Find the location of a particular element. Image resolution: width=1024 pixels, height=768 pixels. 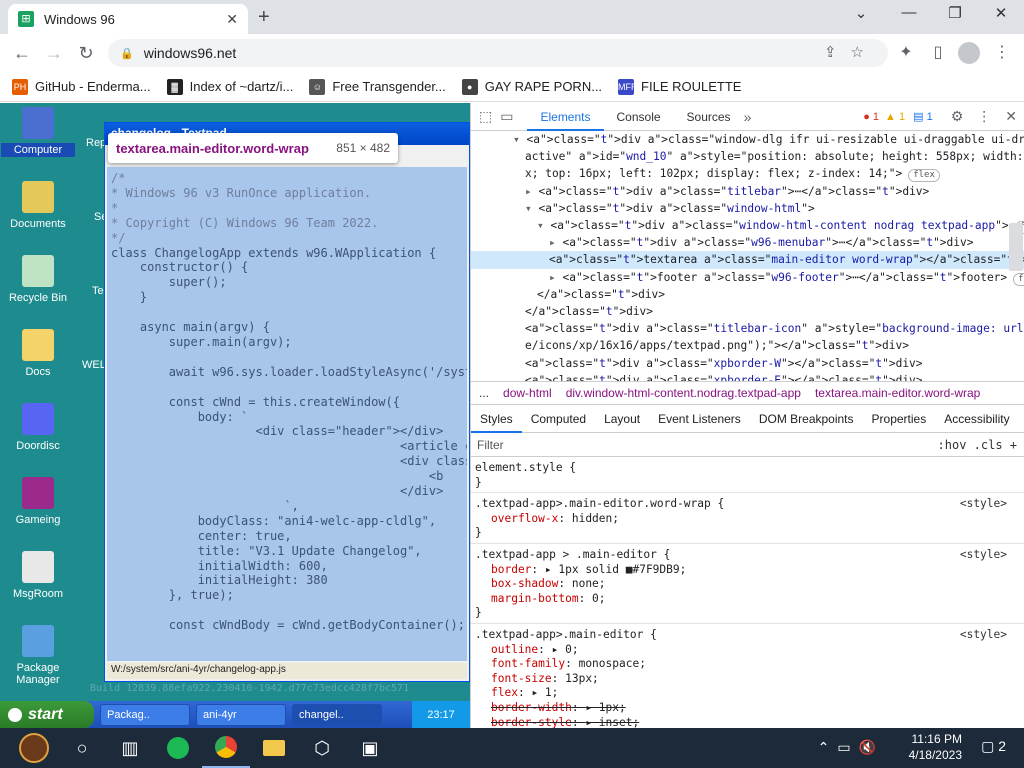

address-bar: 🔒 windows96.net ⇪☆ is located at coordinates (498, 53).